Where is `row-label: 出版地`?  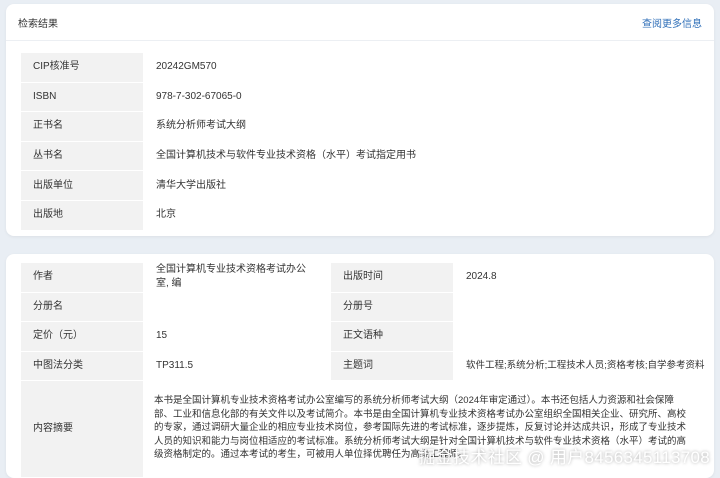 row-label: 出版地 is located at coordinates (82, 215).